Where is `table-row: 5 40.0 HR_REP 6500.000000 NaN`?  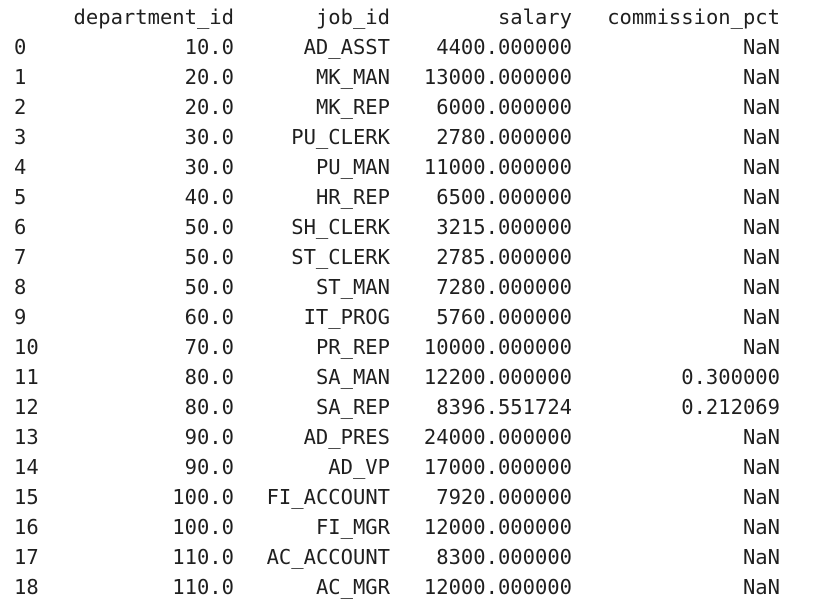 table-row: 5 40.0 HR_REP 6500.000000 NaN is located at coordinates (407, 197).